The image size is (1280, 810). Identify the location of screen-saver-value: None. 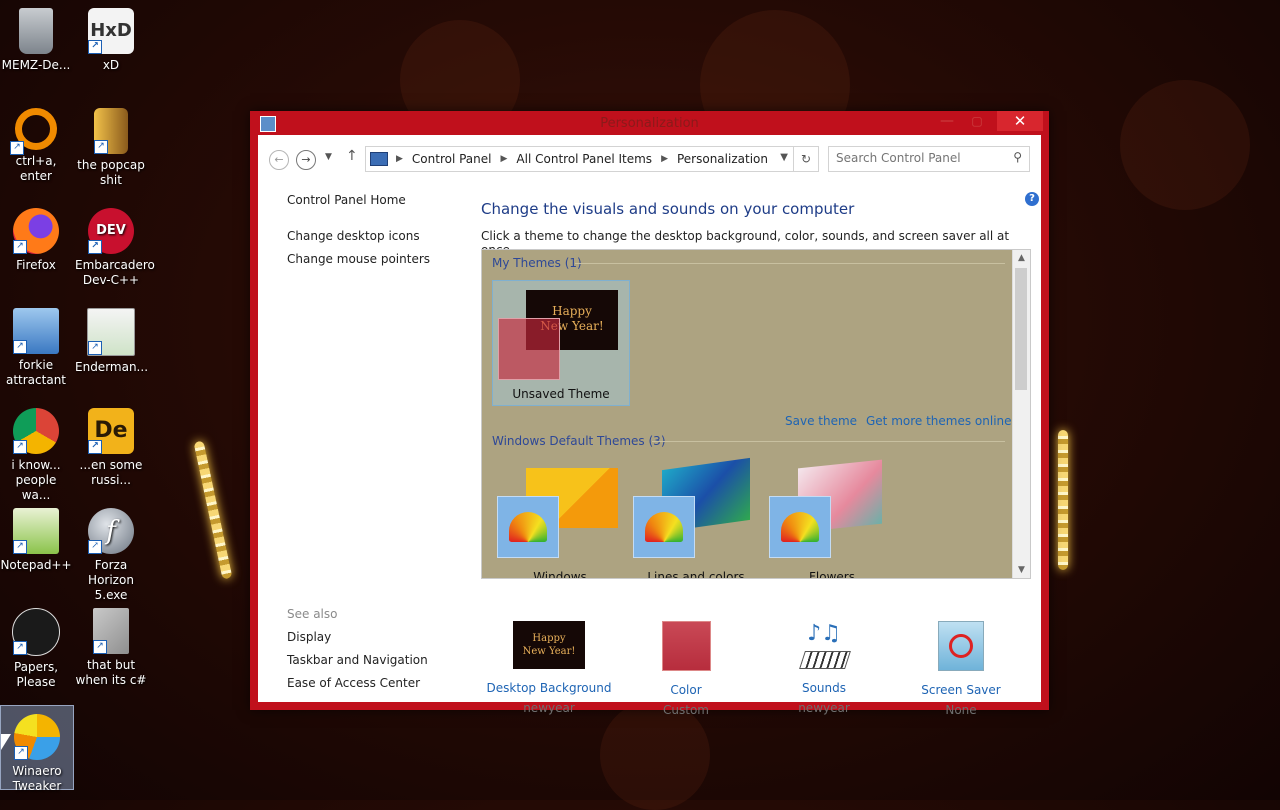
(961, 710).